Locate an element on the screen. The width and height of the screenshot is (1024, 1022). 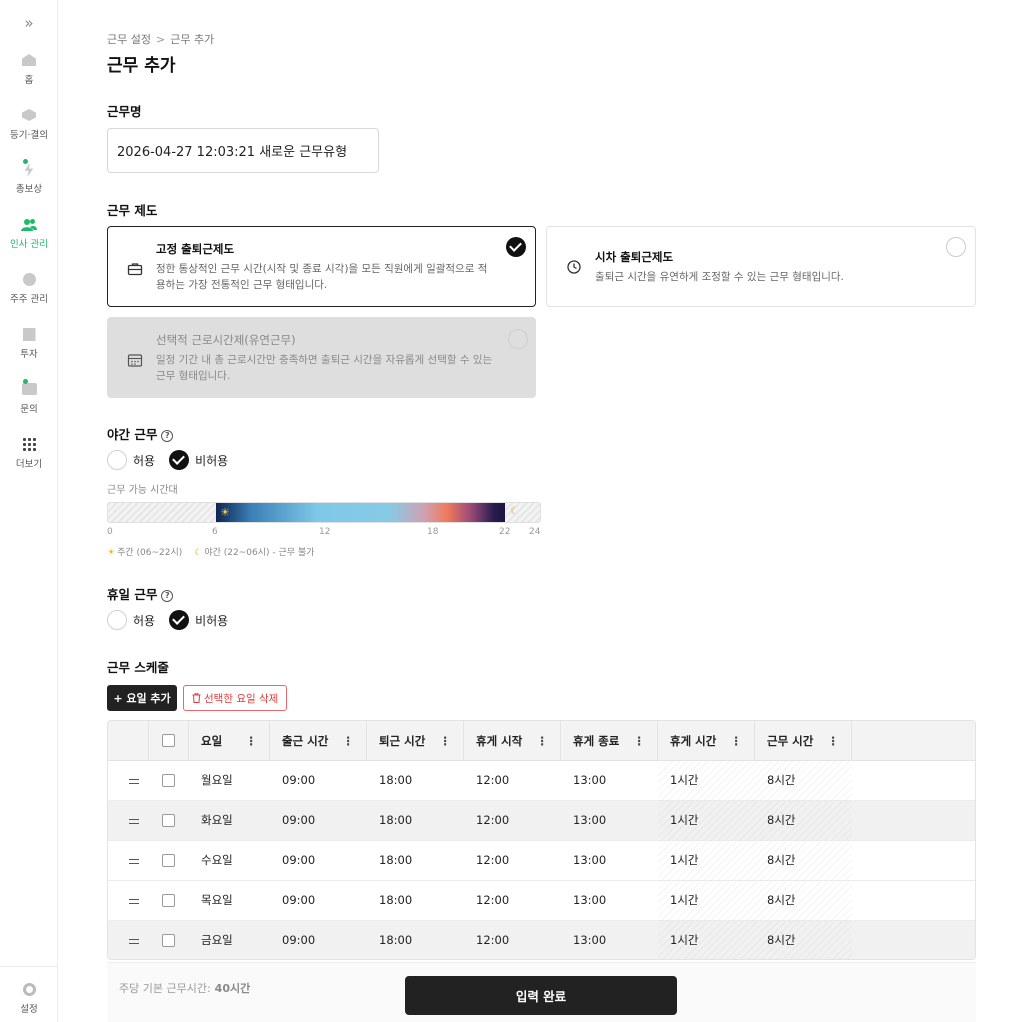
option-title: 선택적 근로시간제(유연근무) is located at coordinates (226, 340).